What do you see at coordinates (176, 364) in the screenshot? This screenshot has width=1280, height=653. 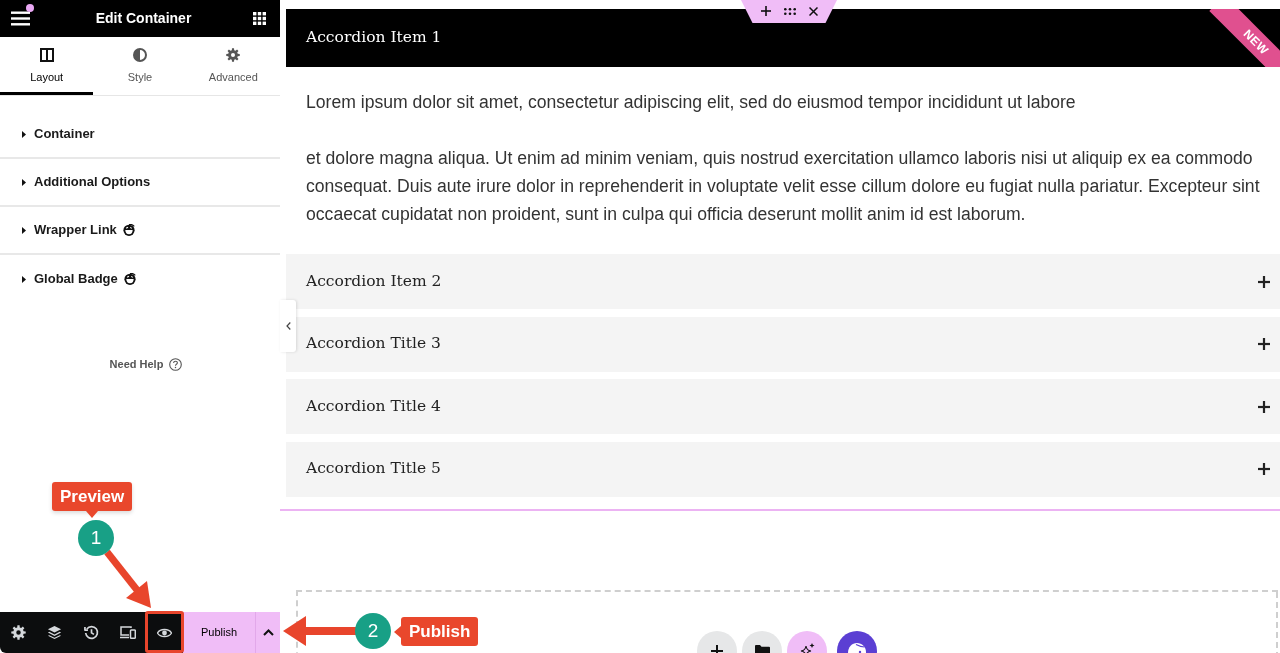 I see `help-icon` at bounding box center [176, 364].